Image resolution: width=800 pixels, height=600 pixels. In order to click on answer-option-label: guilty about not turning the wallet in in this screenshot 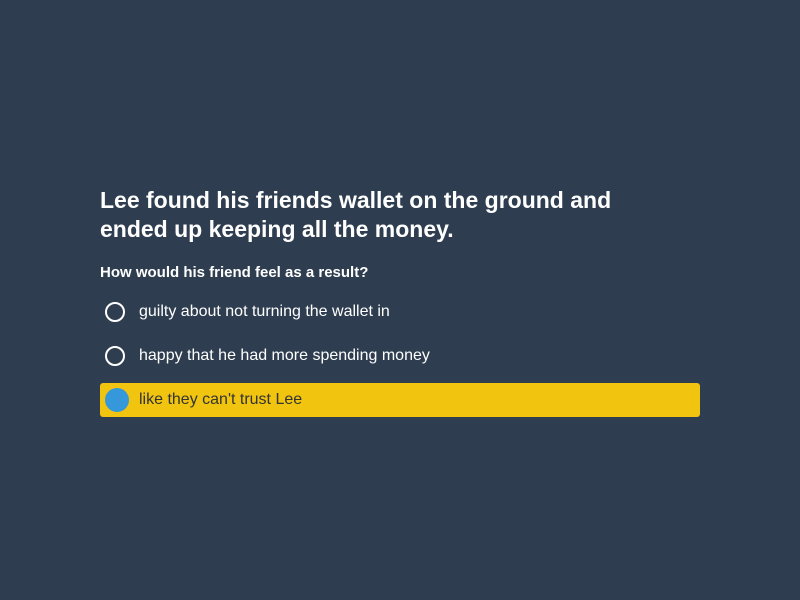, I will do `click(264, 311)`.